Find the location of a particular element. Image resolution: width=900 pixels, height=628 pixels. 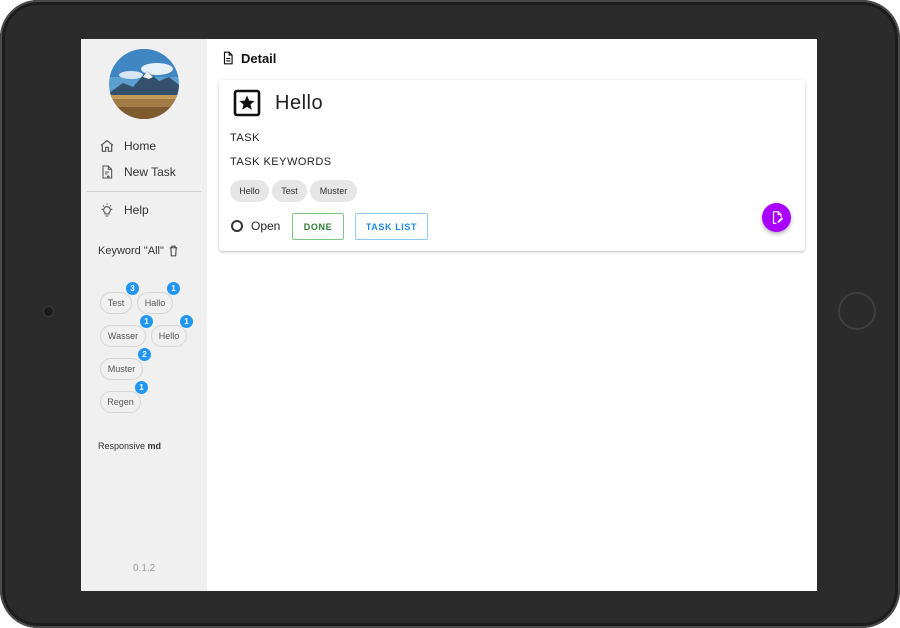

task-keyword-label: Hello is located at coordinates (249, 191).